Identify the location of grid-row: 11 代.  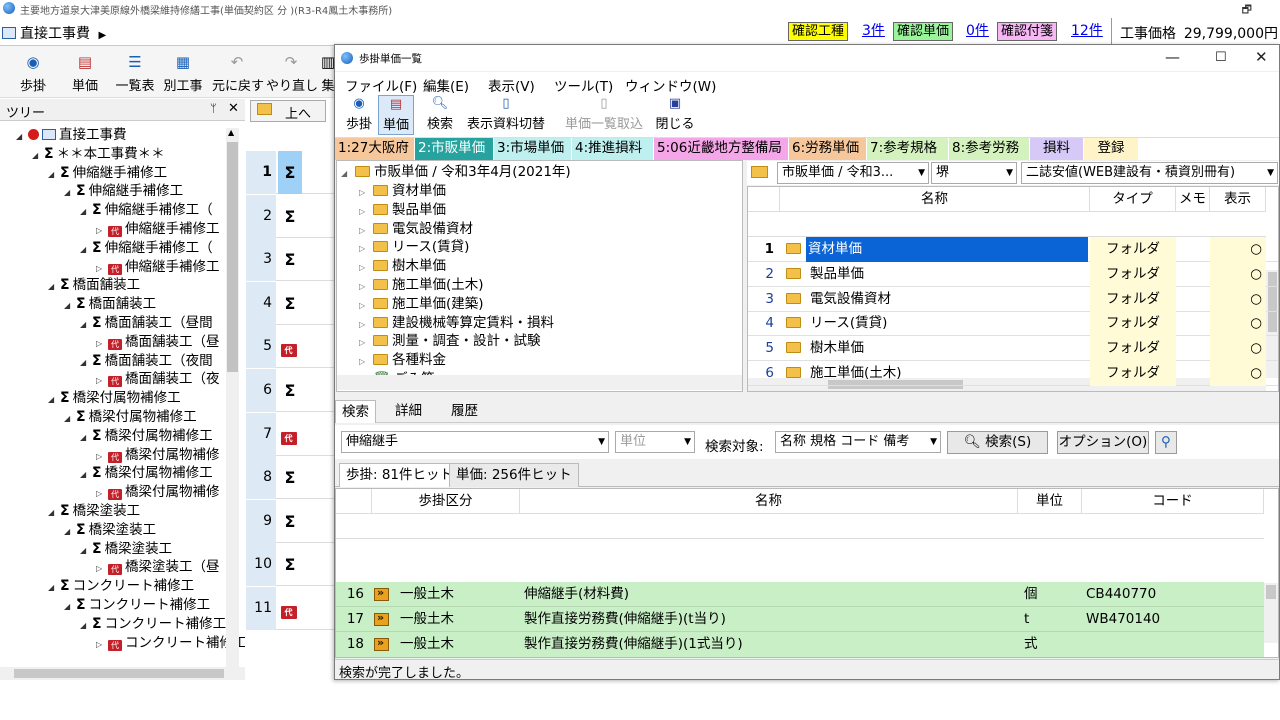
(291, 608).